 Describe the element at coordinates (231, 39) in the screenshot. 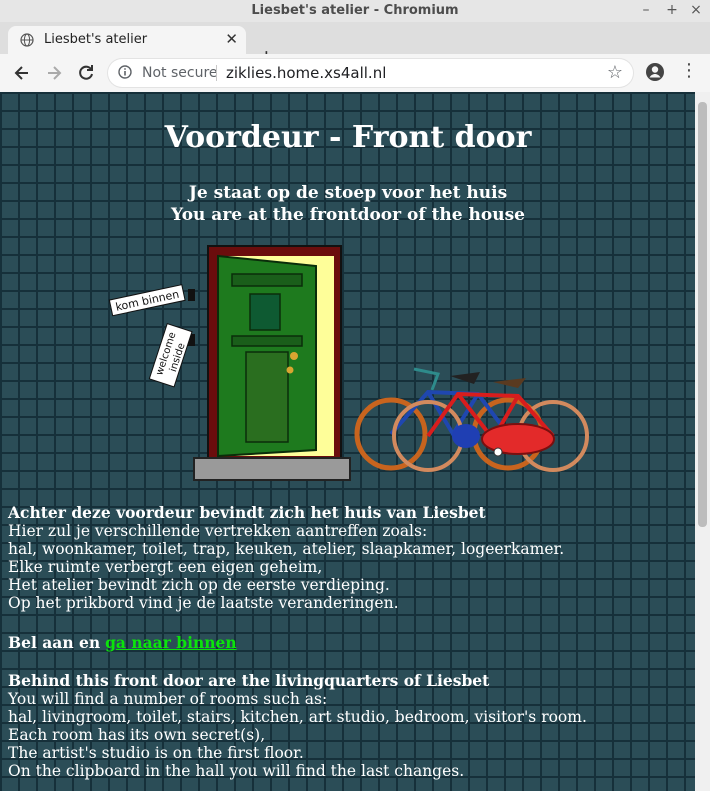

I see `close-tab-icon: ✕` at that location.